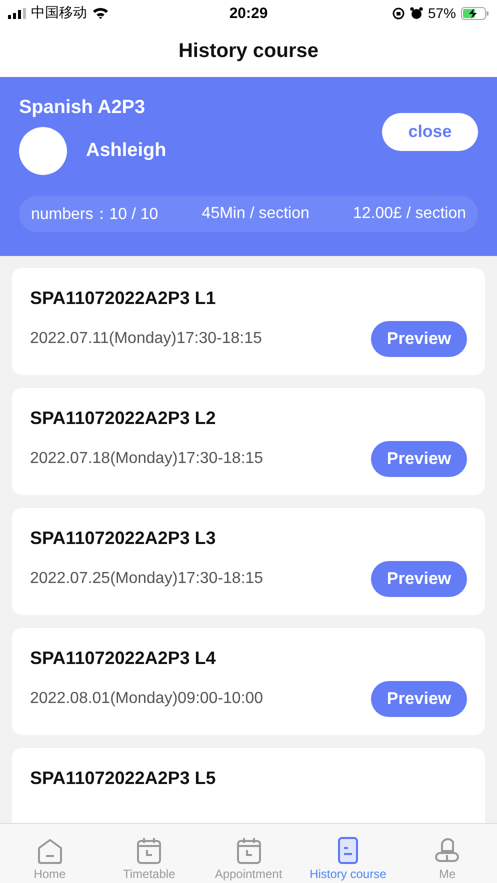 Image resolution: width=497 pixels, height=883 pixels. Describe the element at coordinates (59, 13) in the screenshot. I see `carrier-name: 中国移动` at that location.